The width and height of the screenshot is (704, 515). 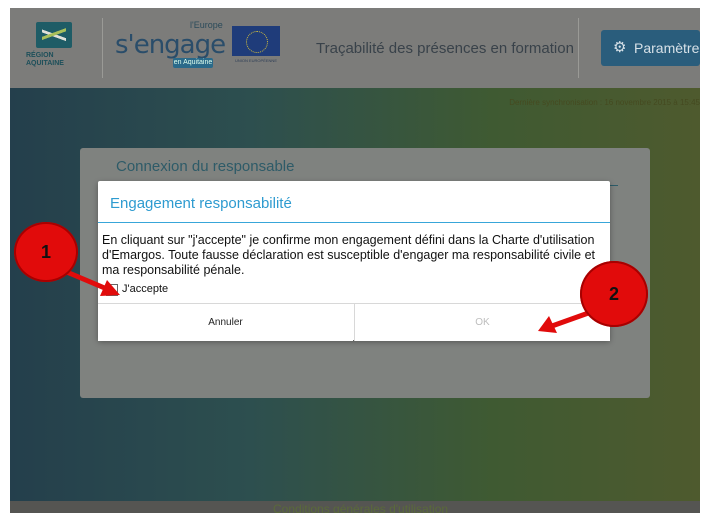 I want to click on annotation-marker-1: 1, so click(x=46, y=252).